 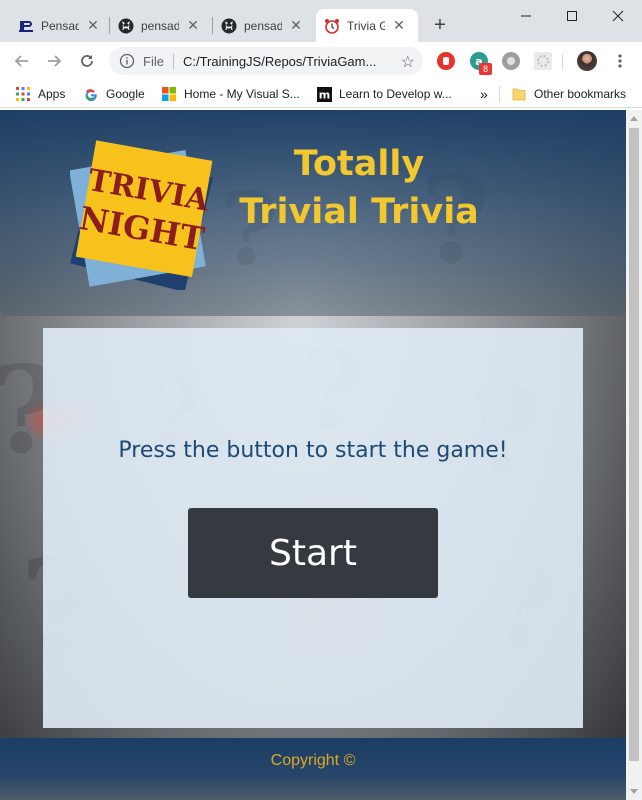 What do you see at coordinates (313, 450) in the screenshot?
I see `start-prompt: Press the button to start the game!` at bounding box center [313, 450].